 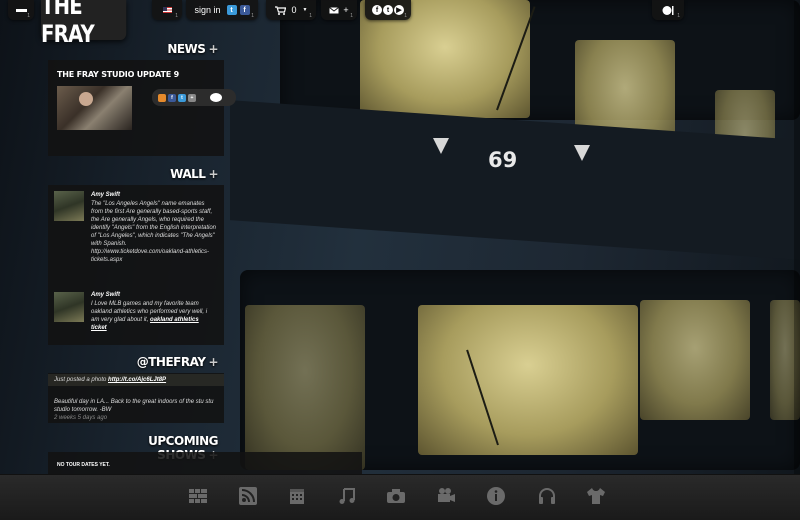 What do you see at coordinates (396, 496) in the screenshot?
I see `camera-icon` at bounding box center [396, 496].